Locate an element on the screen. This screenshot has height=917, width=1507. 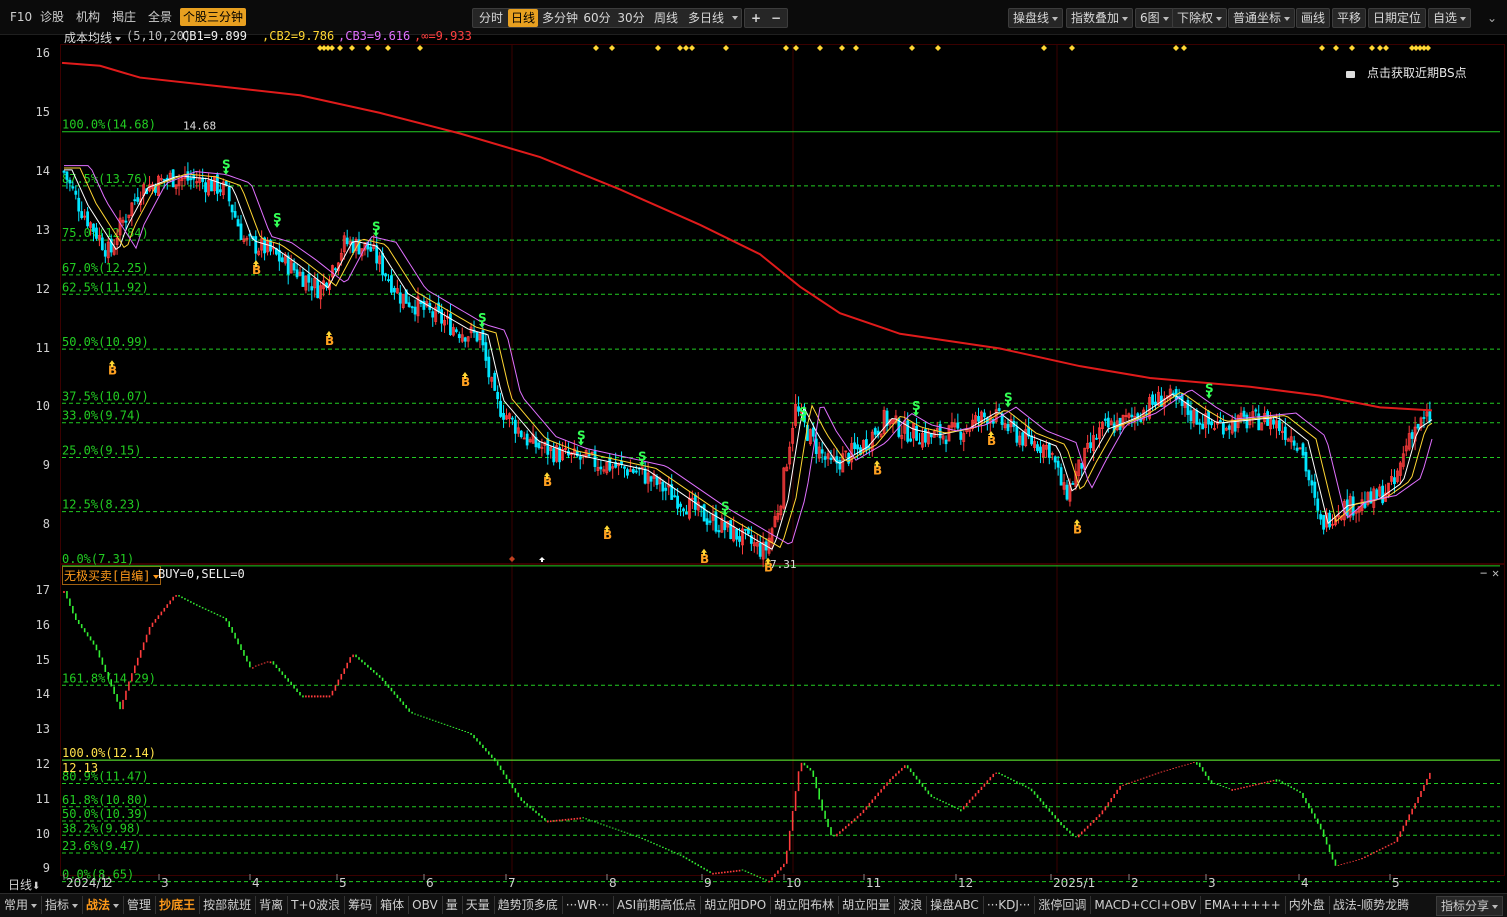
institution-button: 机构 is located at coordinates (88, 17).